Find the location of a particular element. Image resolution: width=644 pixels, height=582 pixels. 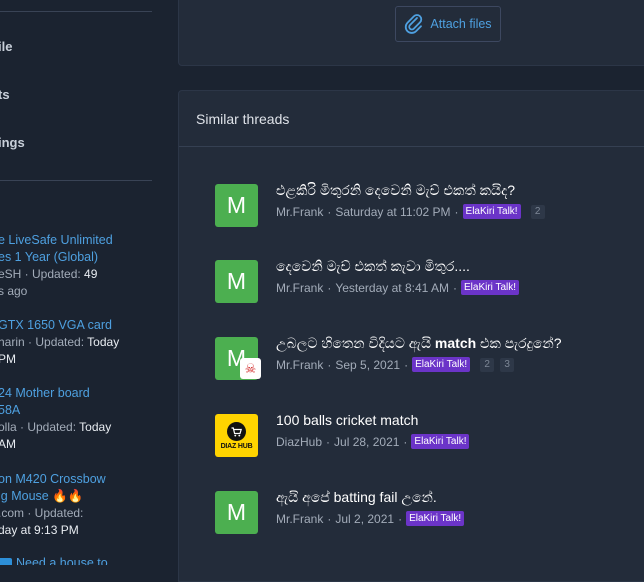

avatar: DIAZ HUB is located at coordinates (236, 435).